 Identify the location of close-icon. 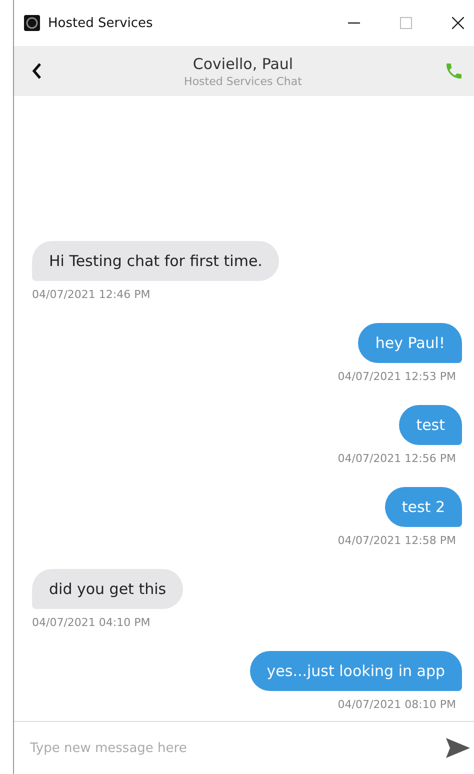
(458, 23).